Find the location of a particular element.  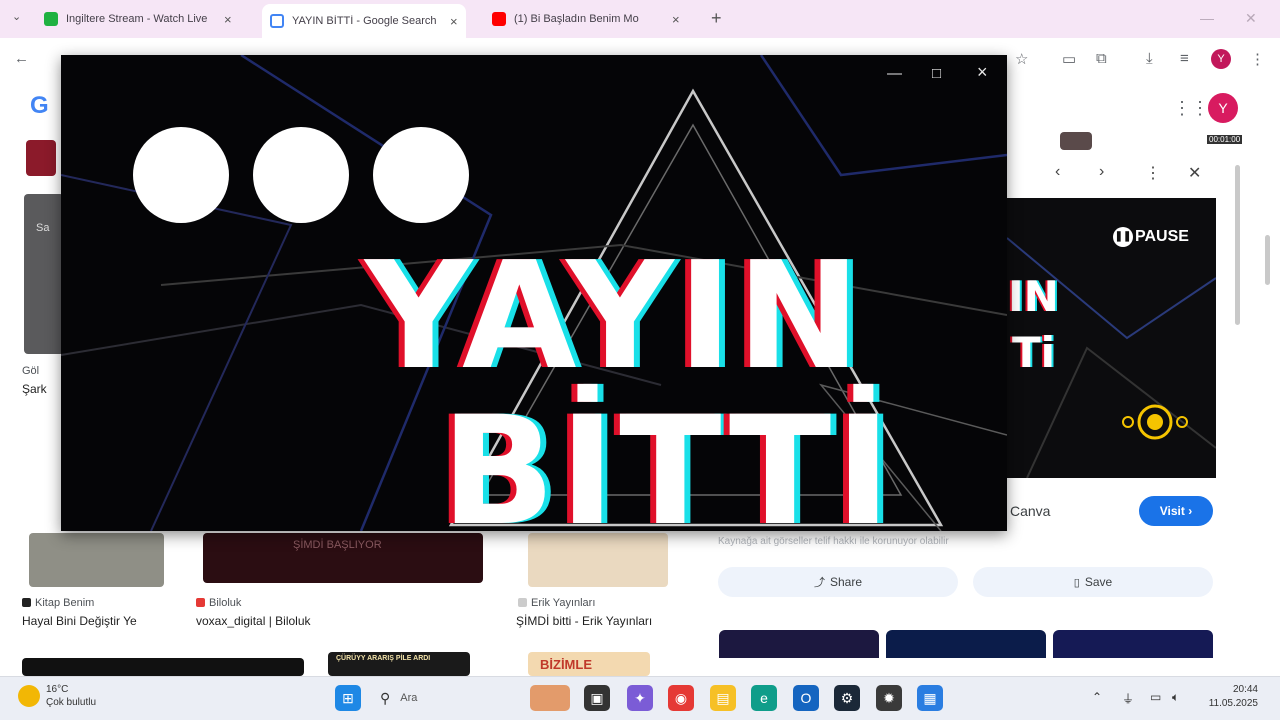

app-icon: ✹ is located at coordinates (889, 698).